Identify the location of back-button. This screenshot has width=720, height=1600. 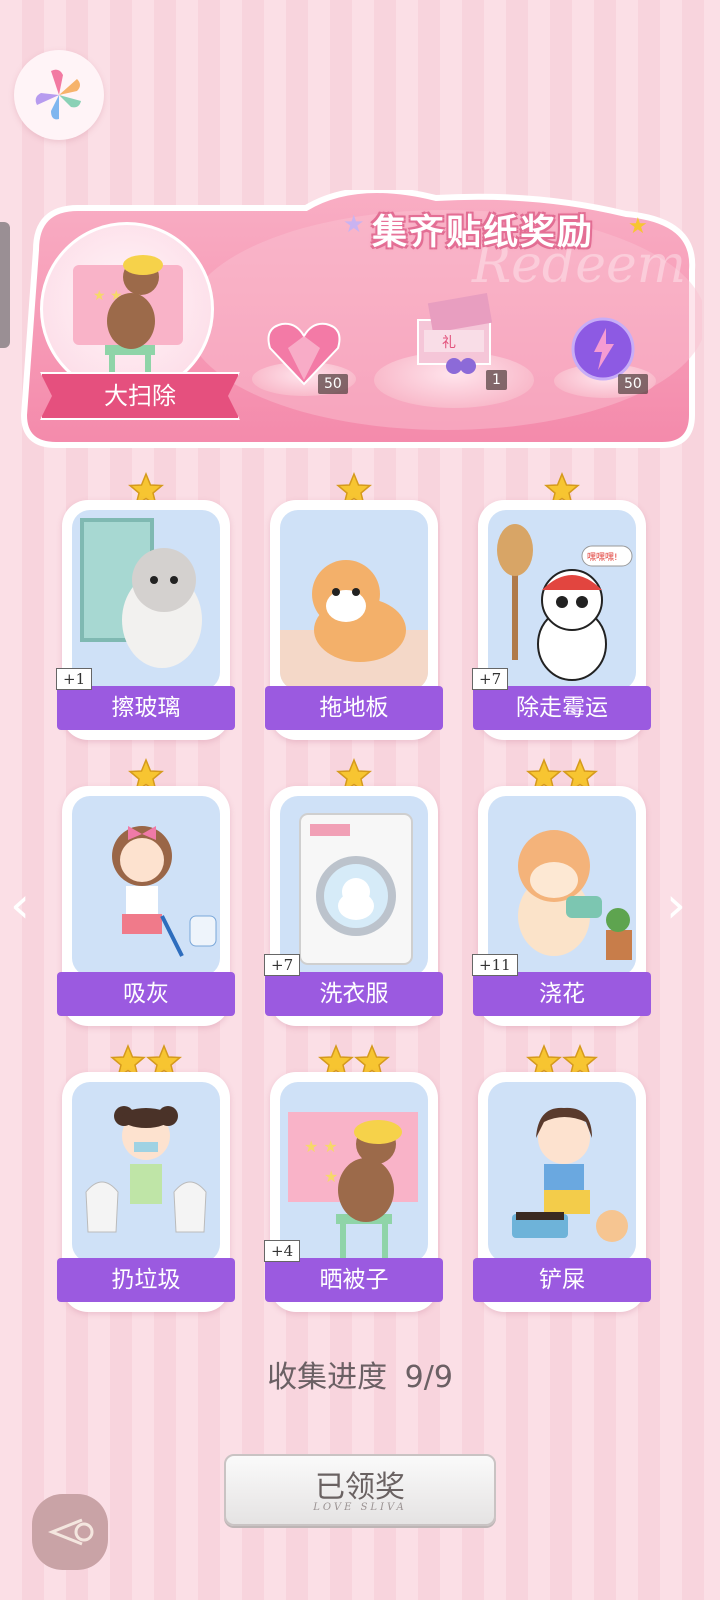
(70, 1532).